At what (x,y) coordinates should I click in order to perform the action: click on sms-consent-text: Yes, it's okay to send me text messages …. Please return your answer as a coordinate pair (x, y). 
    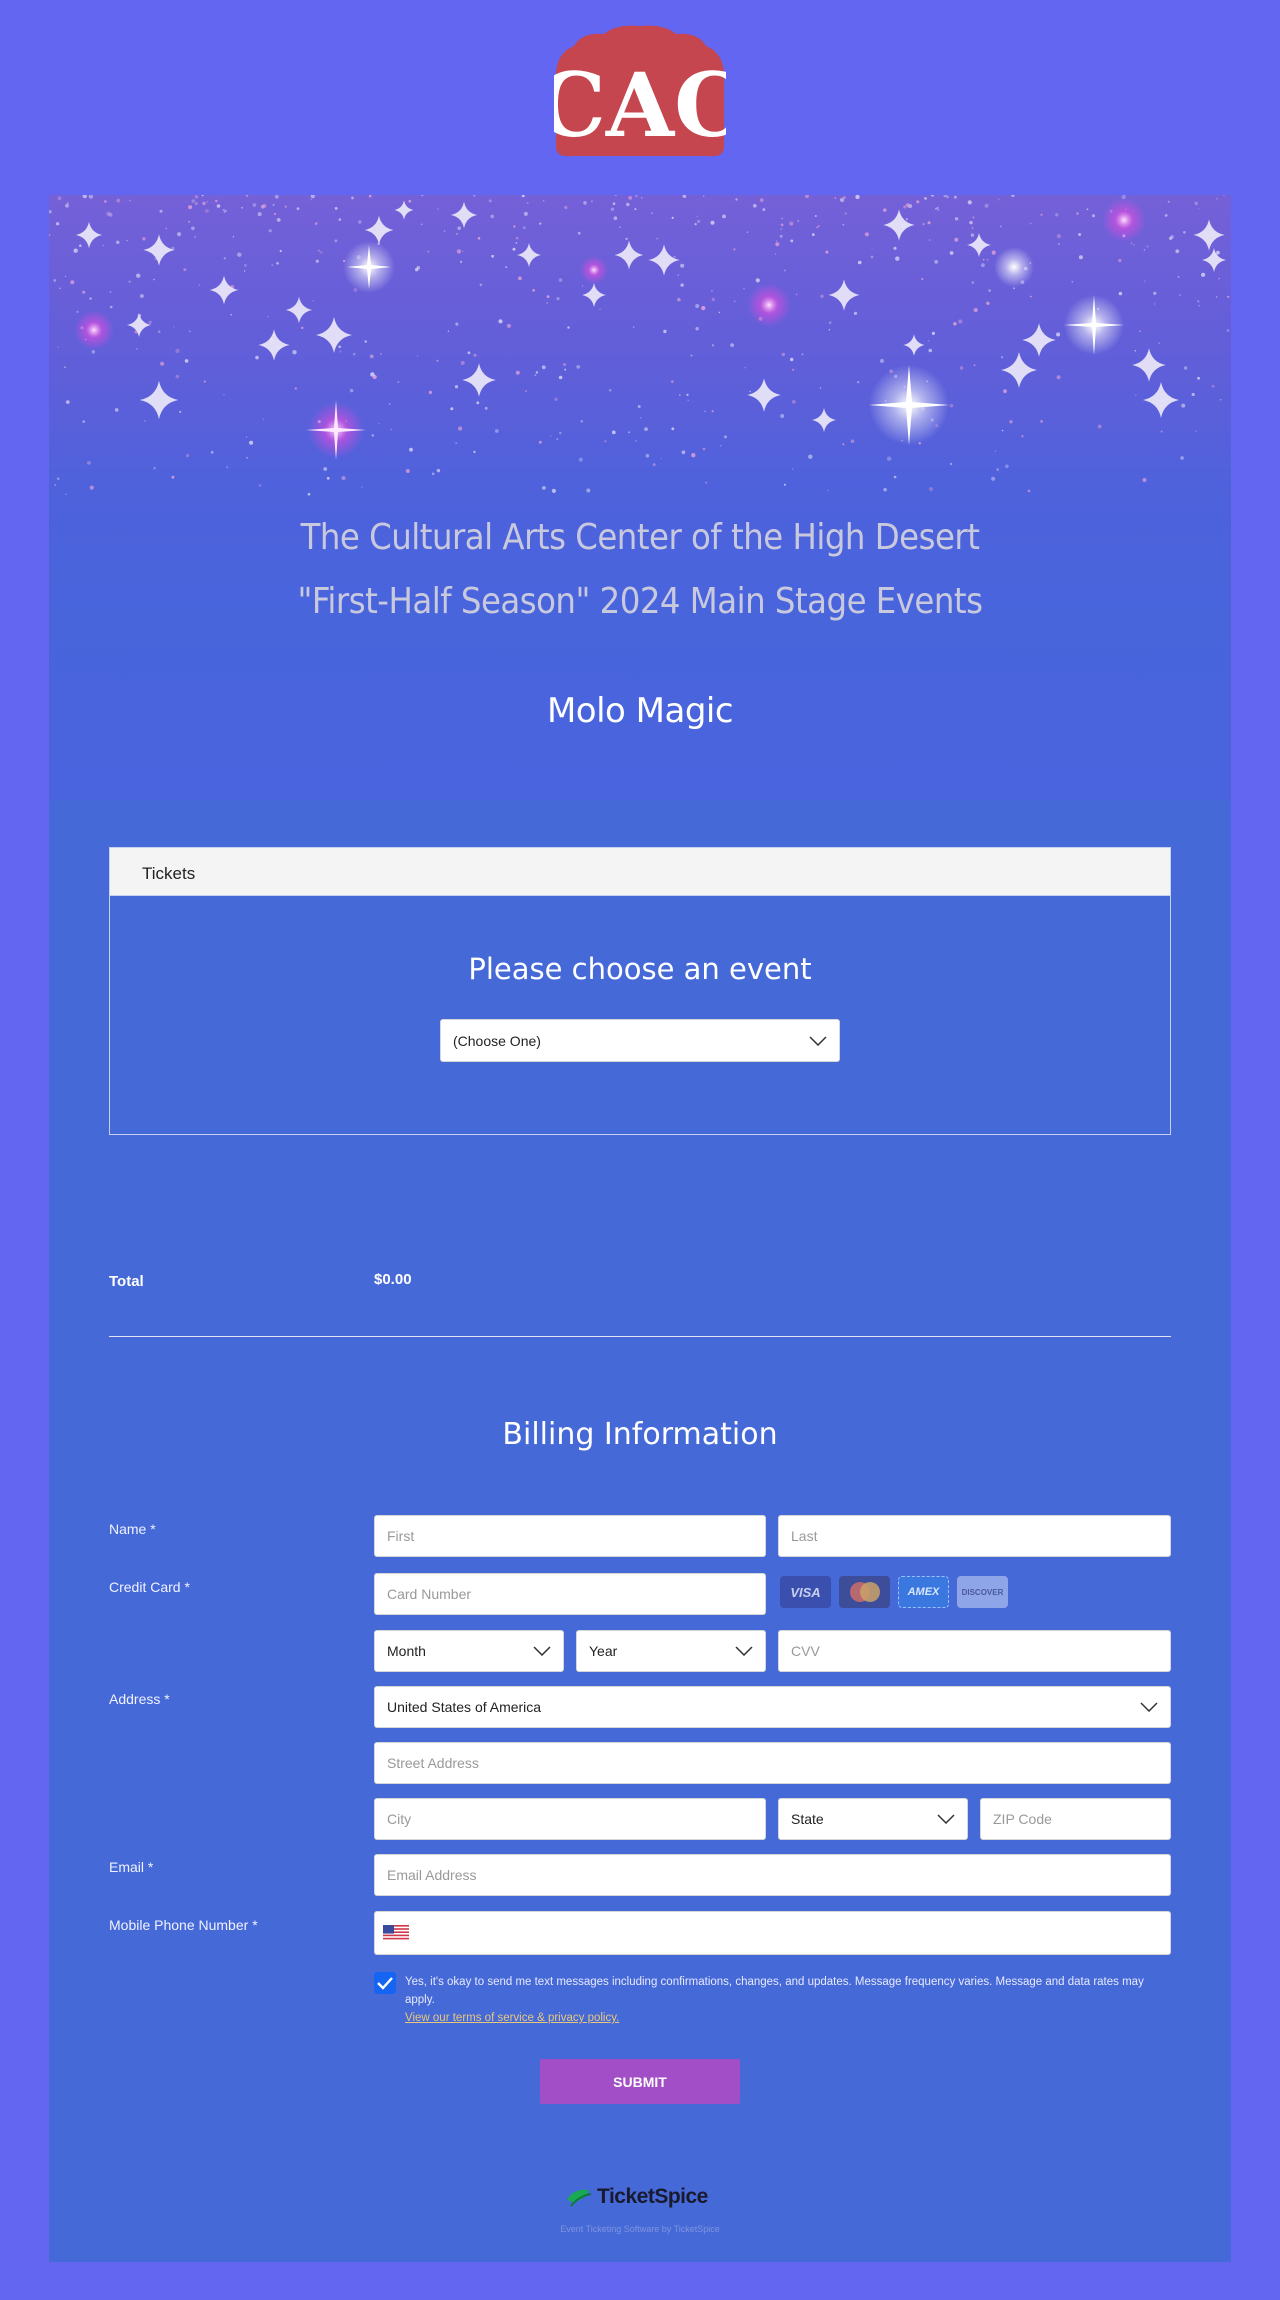
    Looking at the image, I should click on (790, 2000).